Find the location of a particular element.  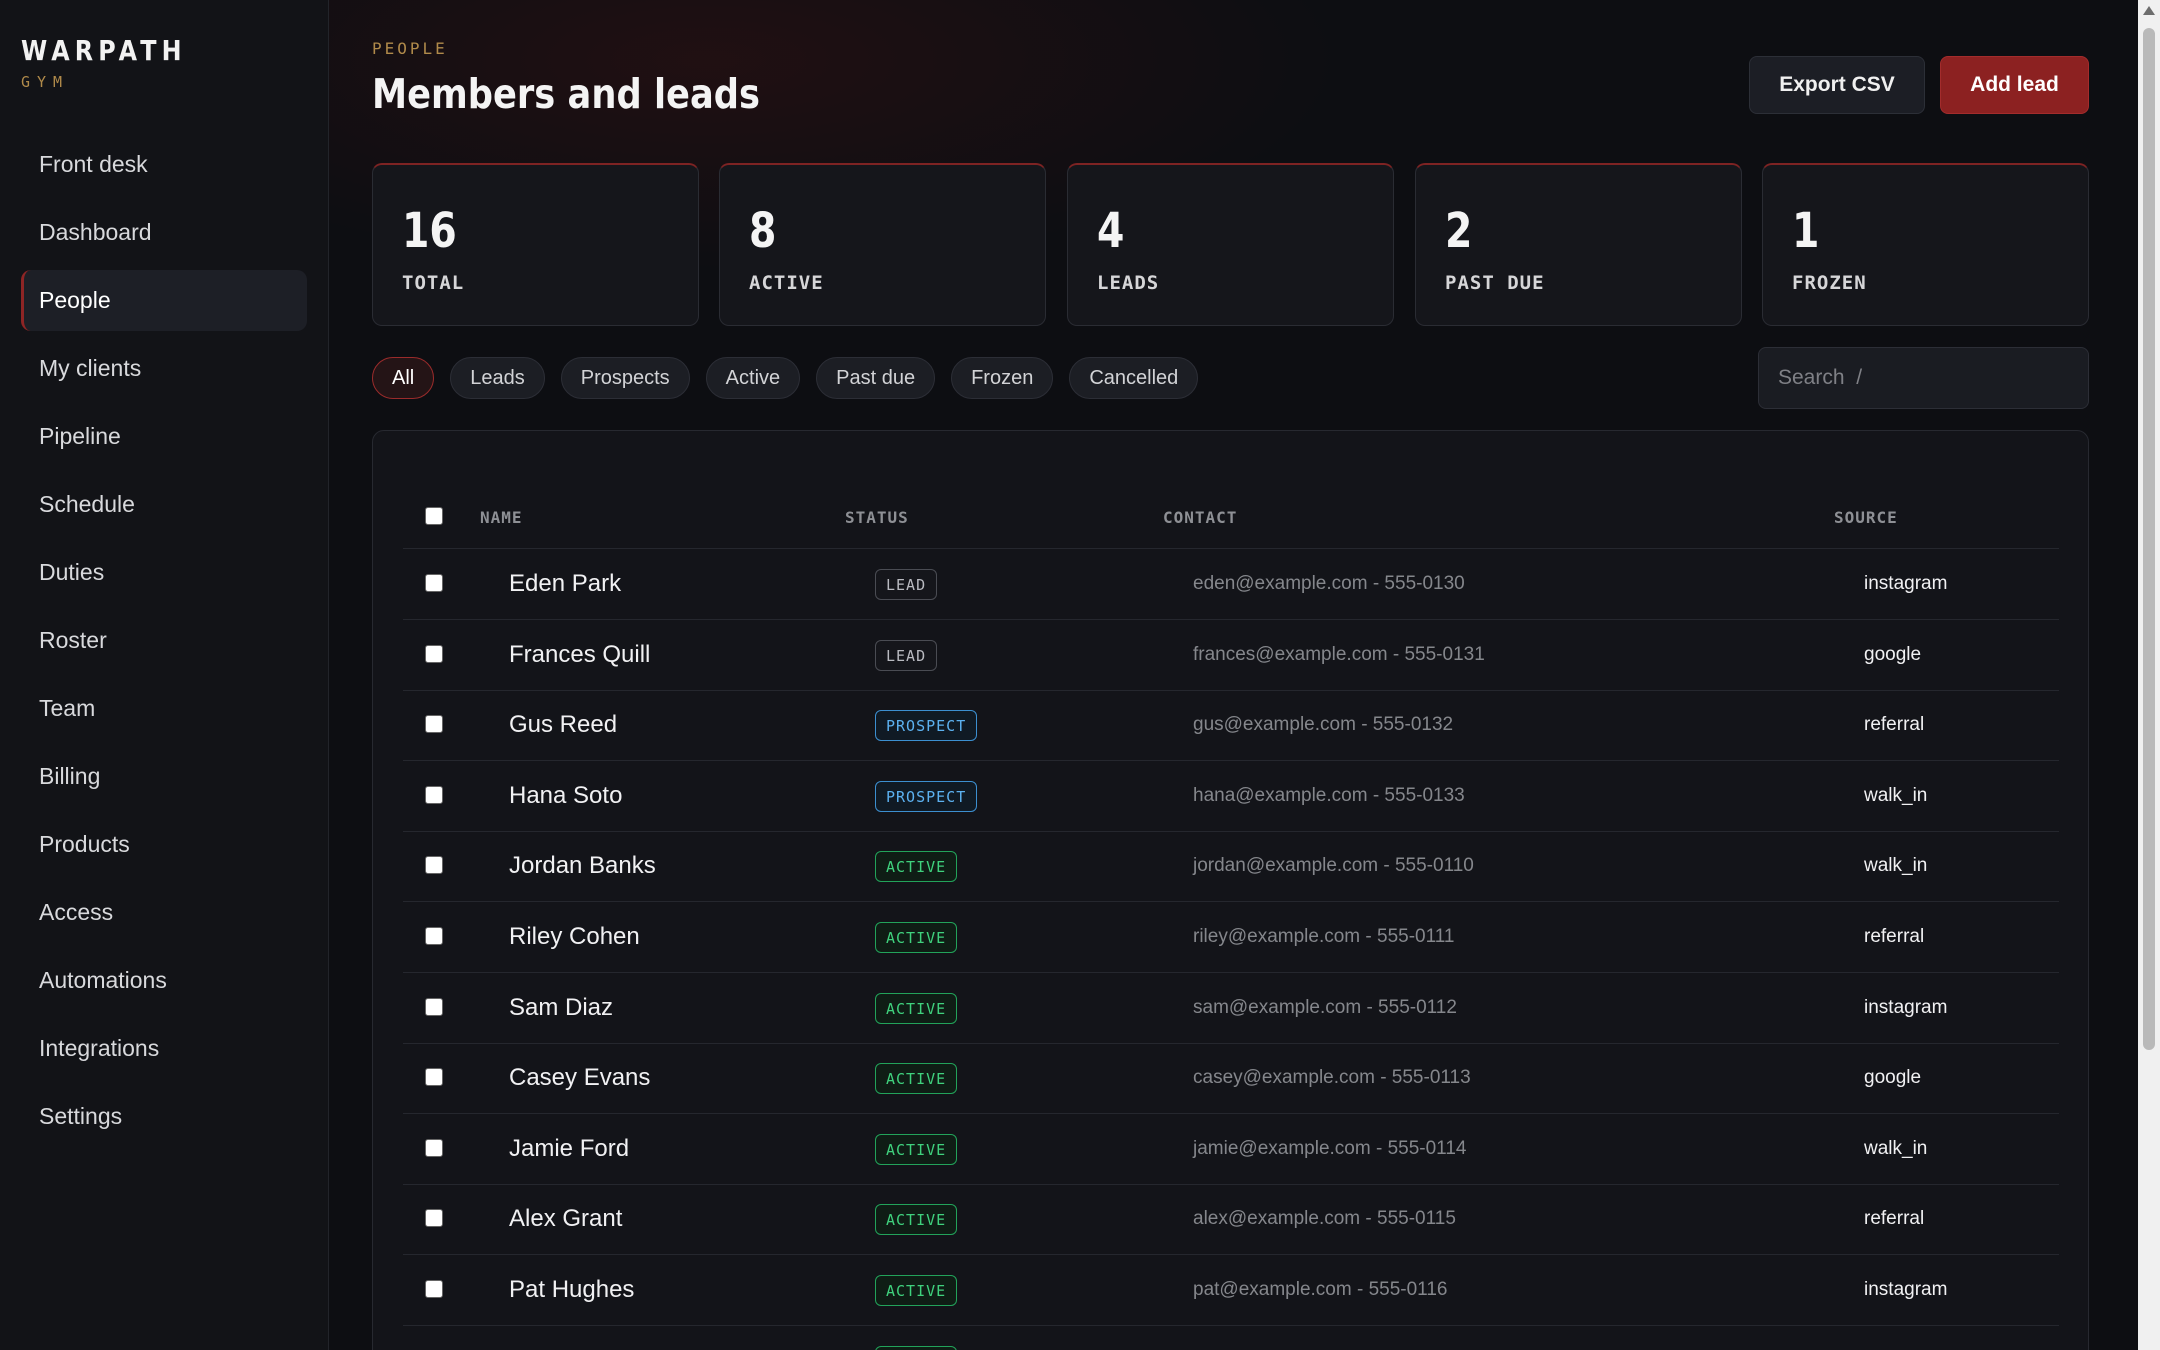

sidebar-item-settings: Settings is located at coordinates (164, 1116).